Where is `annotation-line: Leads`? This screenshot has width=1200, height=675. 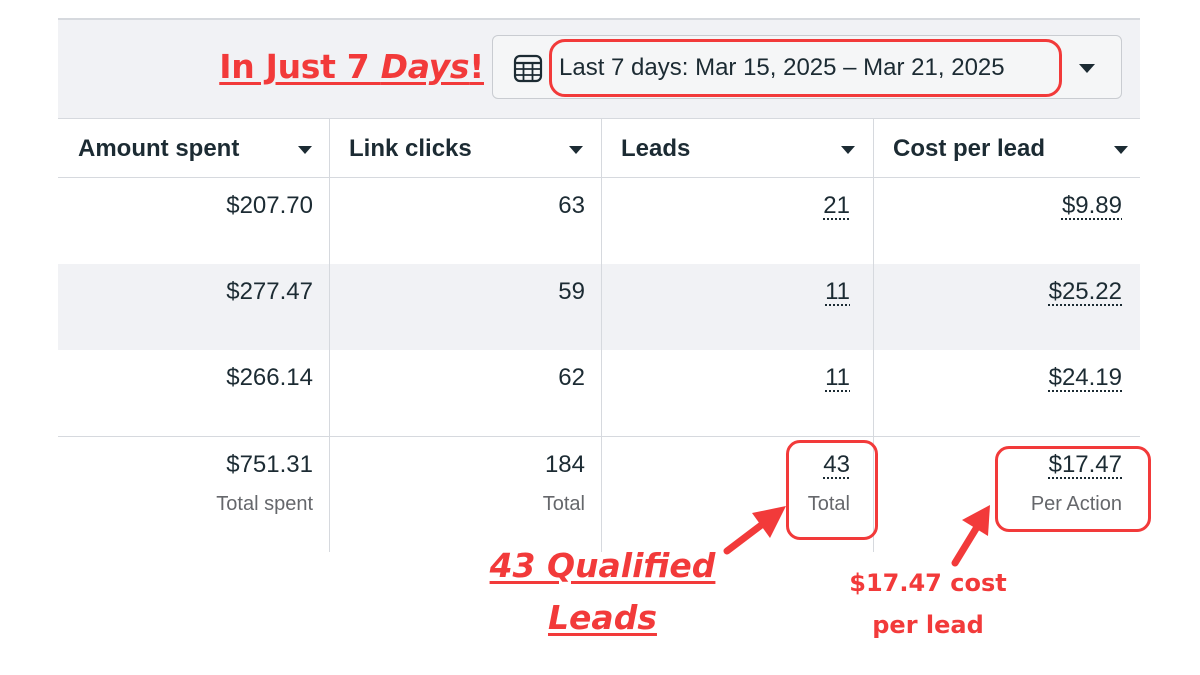
annotation-line: Leads is located at coordinates (602, 617).